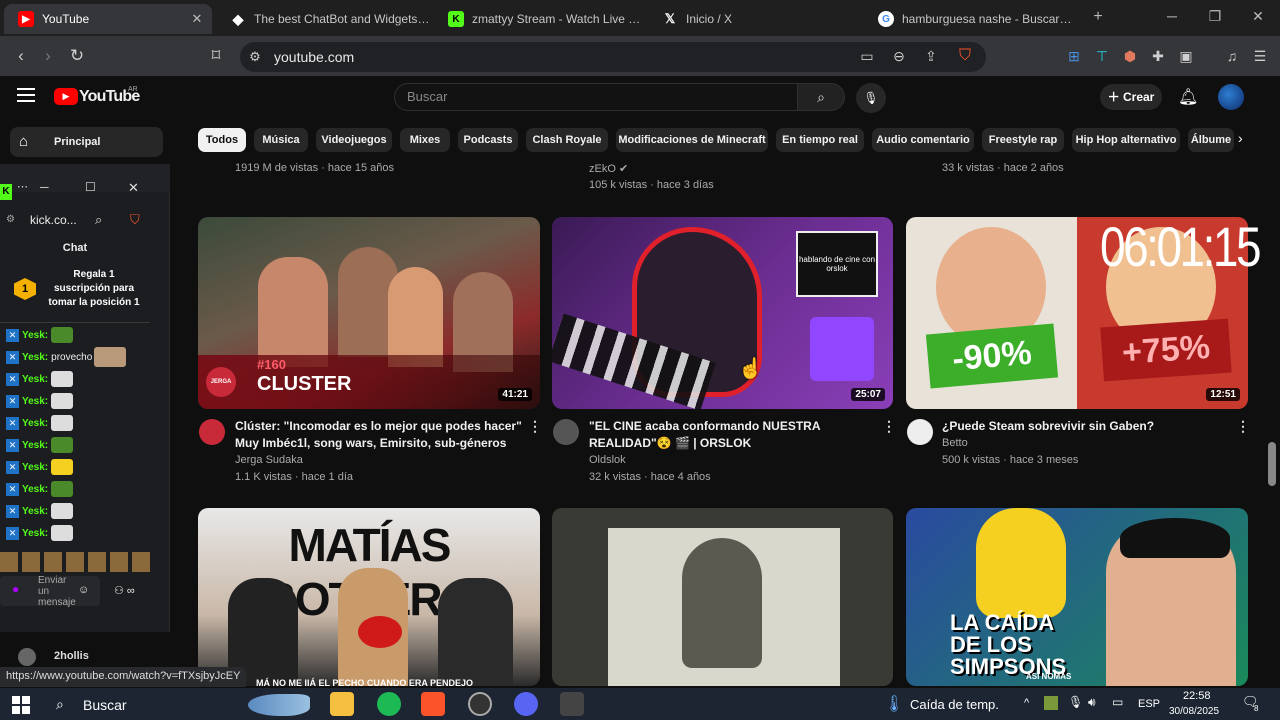 Image resolution: width=1280 pixels, height=720 pixels. What do you see at coordinates (1211, 140) in the screenshot?
I see `chip-albumes: Álbume` at bounding box center [1211, 140].